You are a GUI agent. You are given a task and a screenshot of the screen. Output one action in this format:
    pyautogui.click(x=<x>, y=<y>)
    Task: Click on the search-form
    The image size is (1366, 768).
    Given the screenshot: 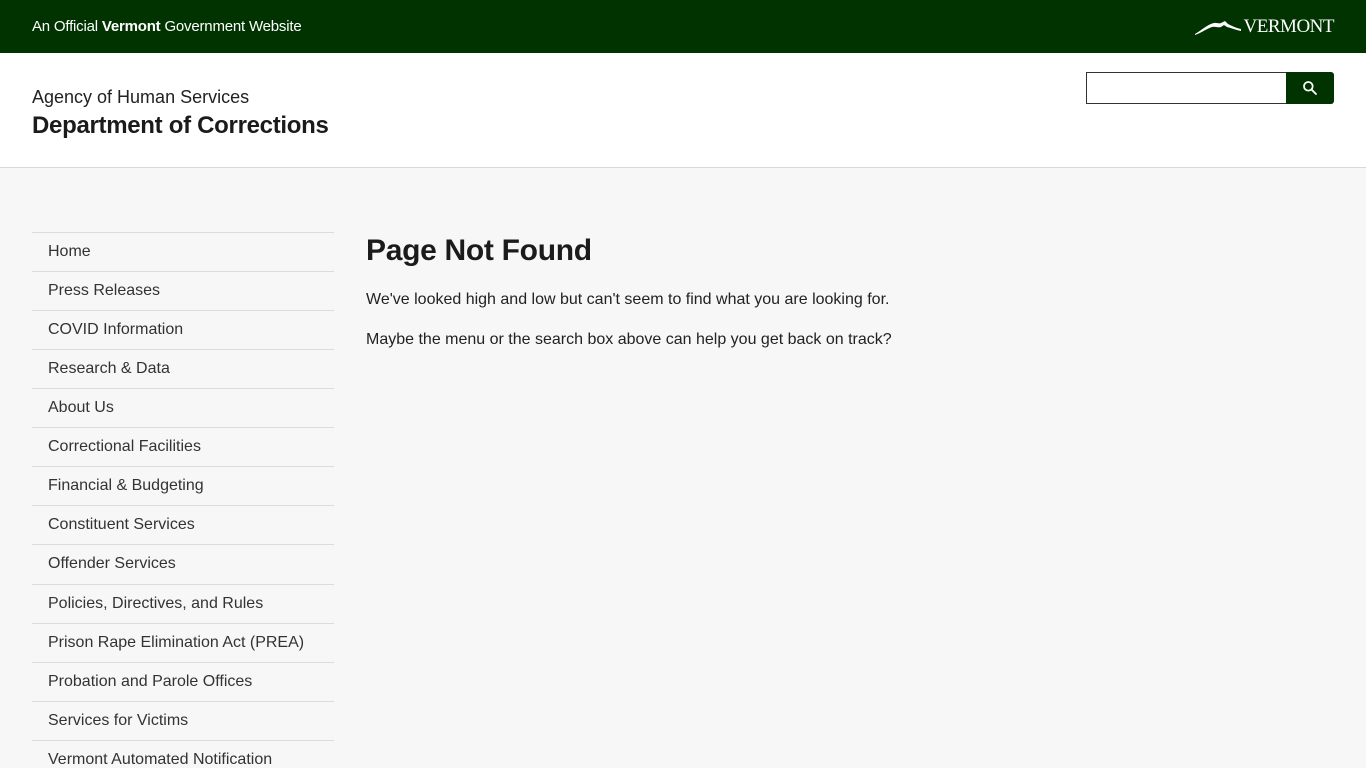 What is the action you would take?
    pyautogui.click(x=1210, y=88)
    